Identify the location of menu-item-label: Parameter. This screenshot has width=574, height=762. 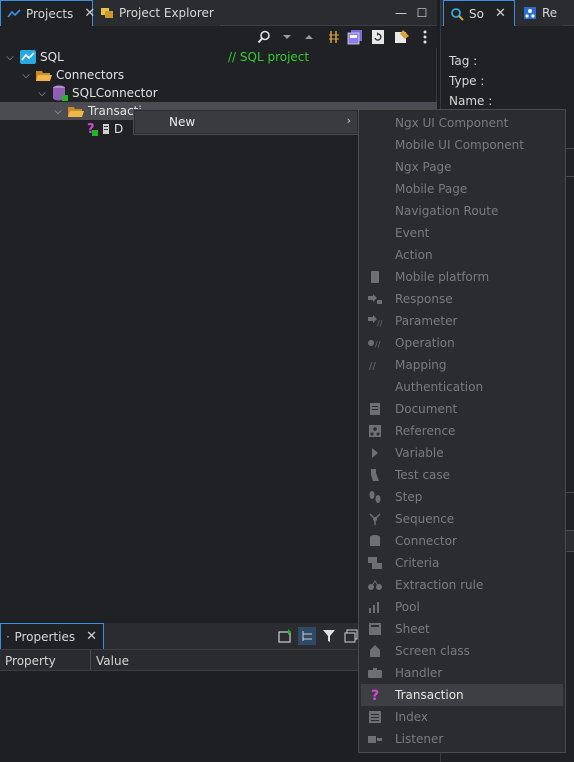
(426, 321).